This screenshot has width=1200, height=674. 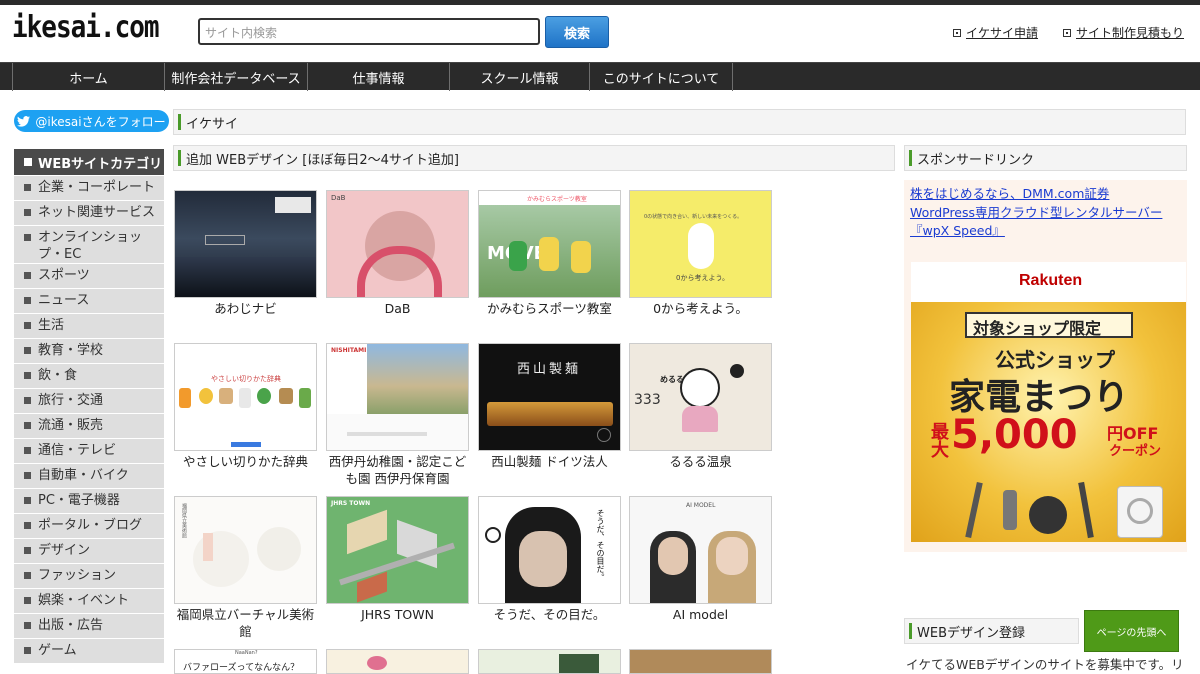 I want to click on site-name-nishiyama: 西山製麺 ドイツ法人, so click(x=549, y=461).